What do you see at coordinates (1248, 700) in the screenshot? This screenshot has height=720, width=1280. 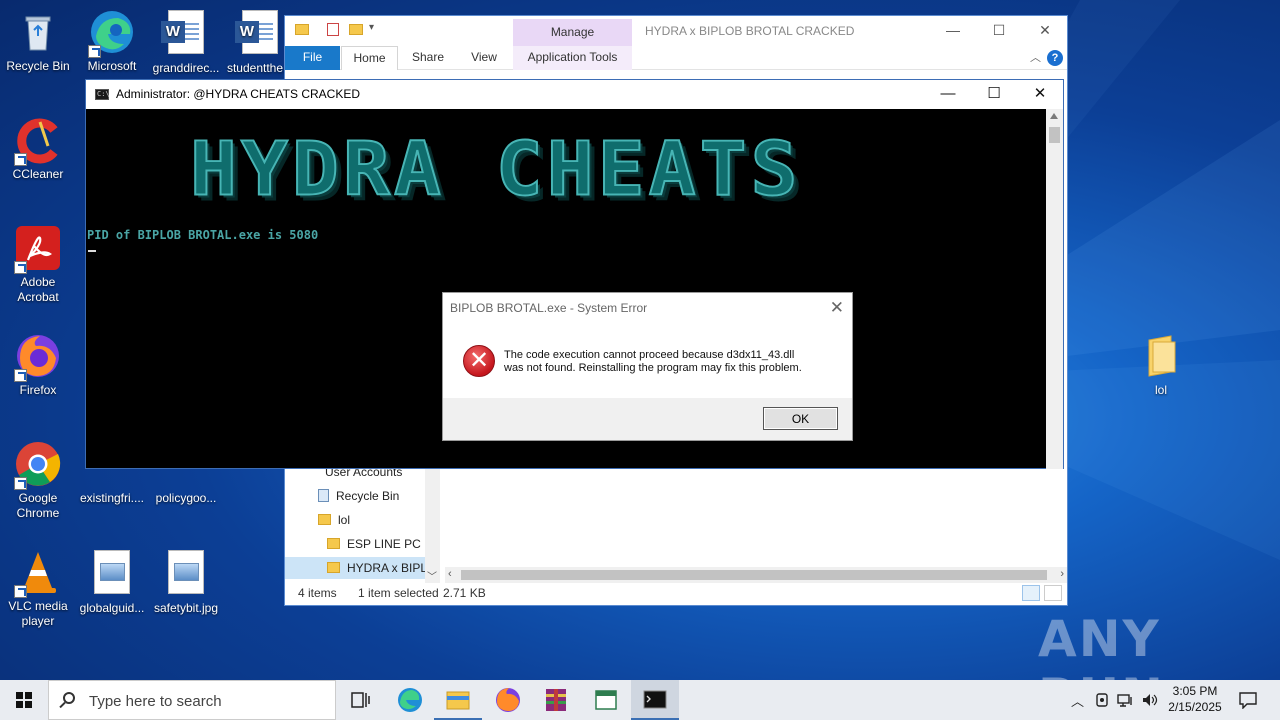 I see `notification-center-icon` at bounding box center [1248, 700].